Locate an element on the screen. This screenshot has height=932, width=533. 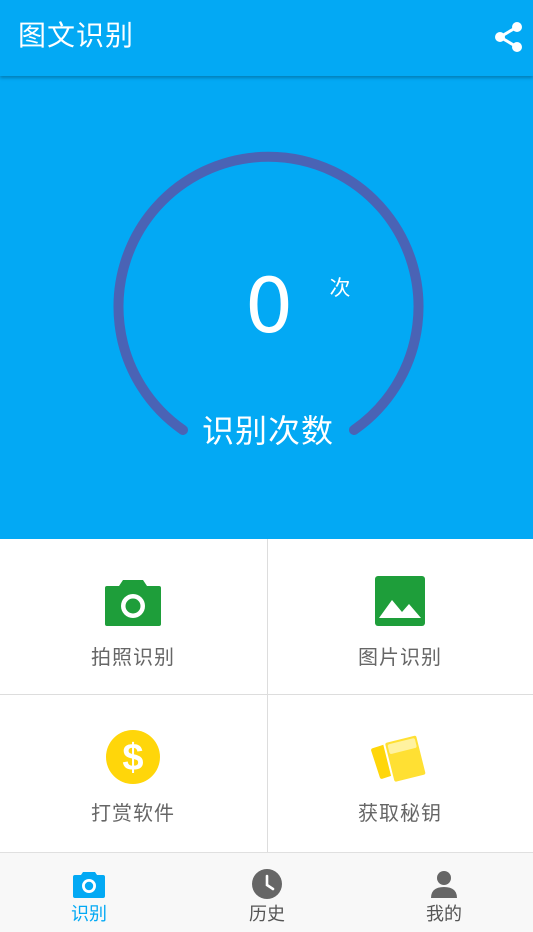
recognition-count-label: 识别次数 is located at coordinates (267, 431).